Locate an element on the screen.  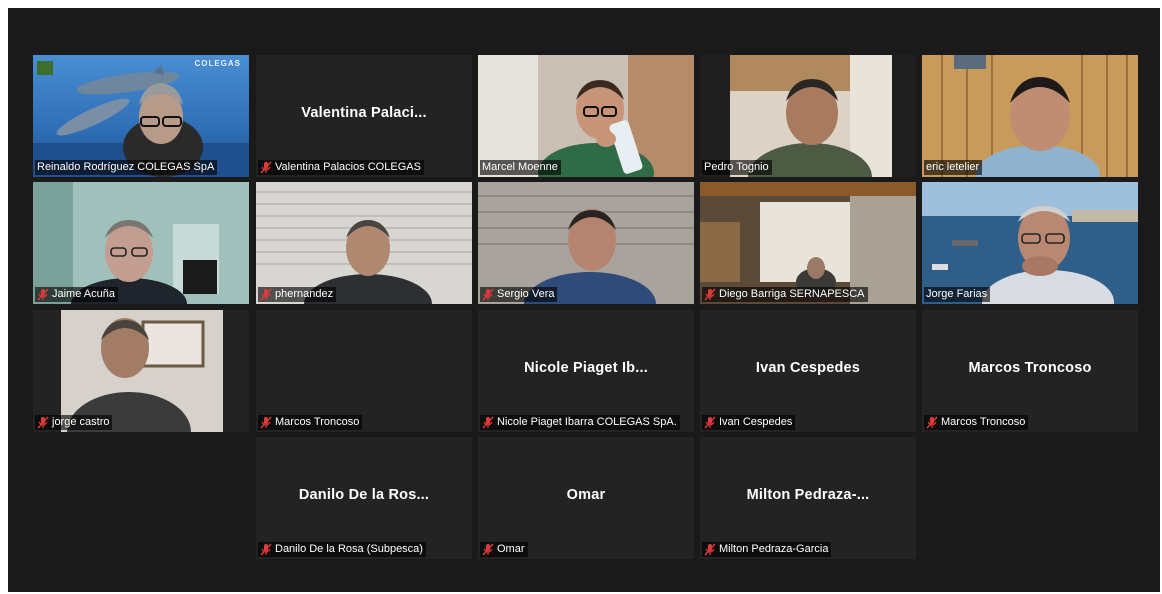
participant-nameplate: Diego Barriga SERNAPESCA is located at coordinates (785, 294).